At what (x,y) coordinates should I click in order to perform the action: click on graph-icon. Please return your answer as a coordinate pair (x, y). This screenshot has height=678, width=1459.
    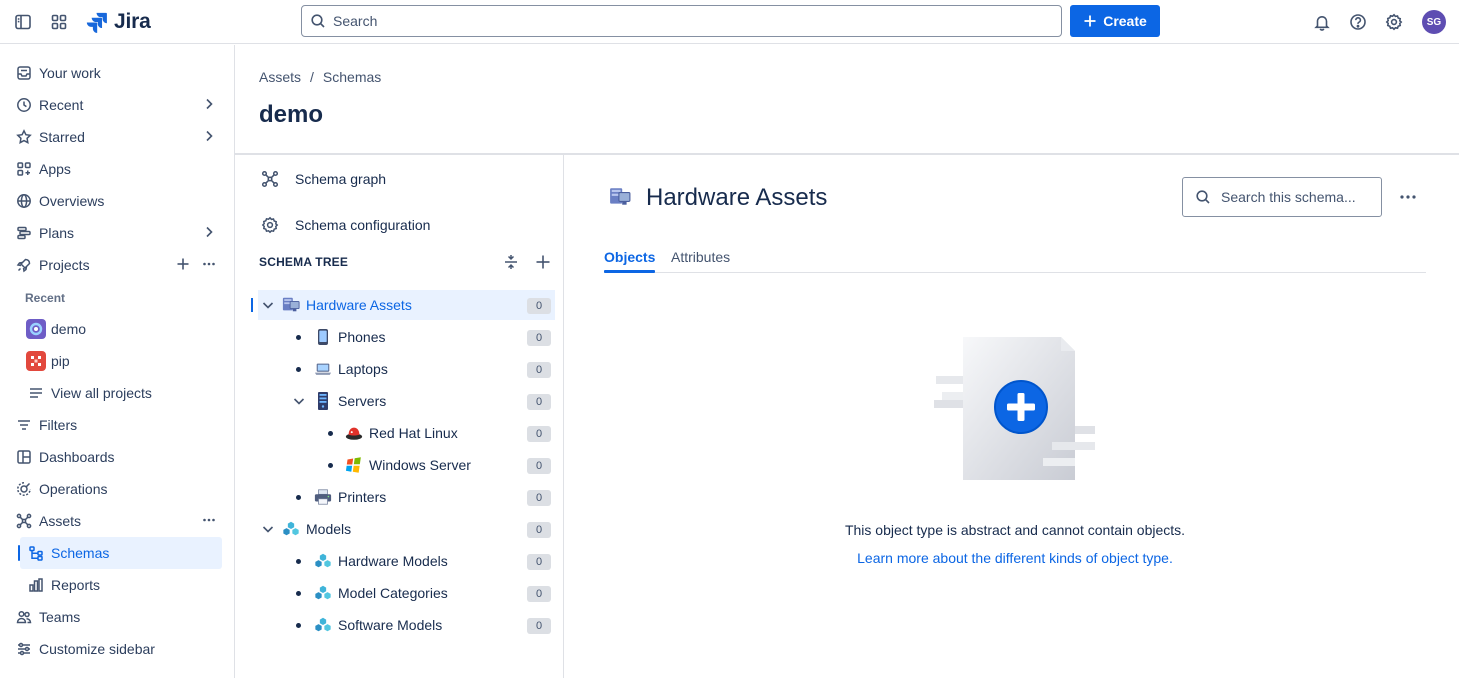
    Looking at the image, I should click on (270, 179).